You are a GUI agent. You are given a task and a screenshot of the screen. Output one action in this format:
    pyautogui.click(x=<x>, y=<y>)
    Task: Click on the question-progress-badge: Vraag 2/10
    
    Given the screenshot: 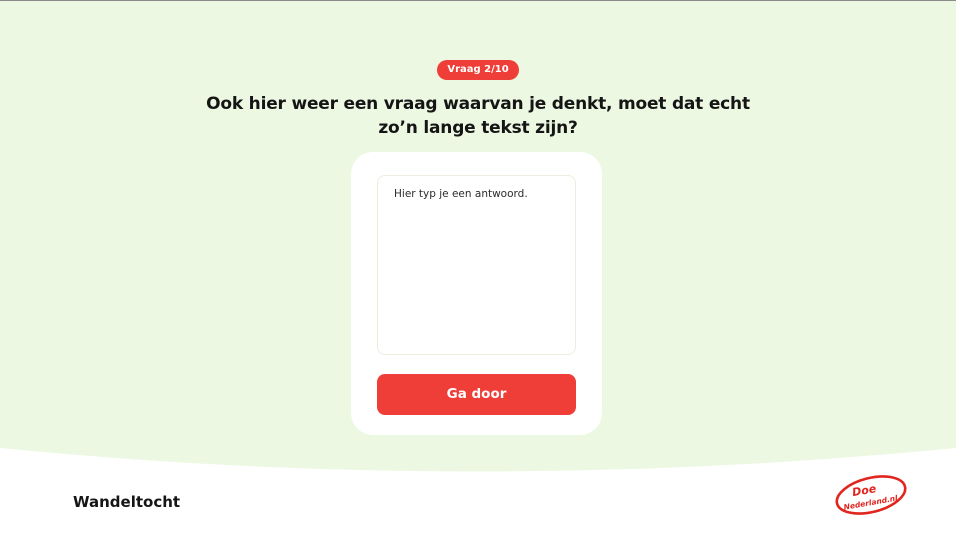 What is the action you would take?
    pyautogui.click(x=478, y=70)
    